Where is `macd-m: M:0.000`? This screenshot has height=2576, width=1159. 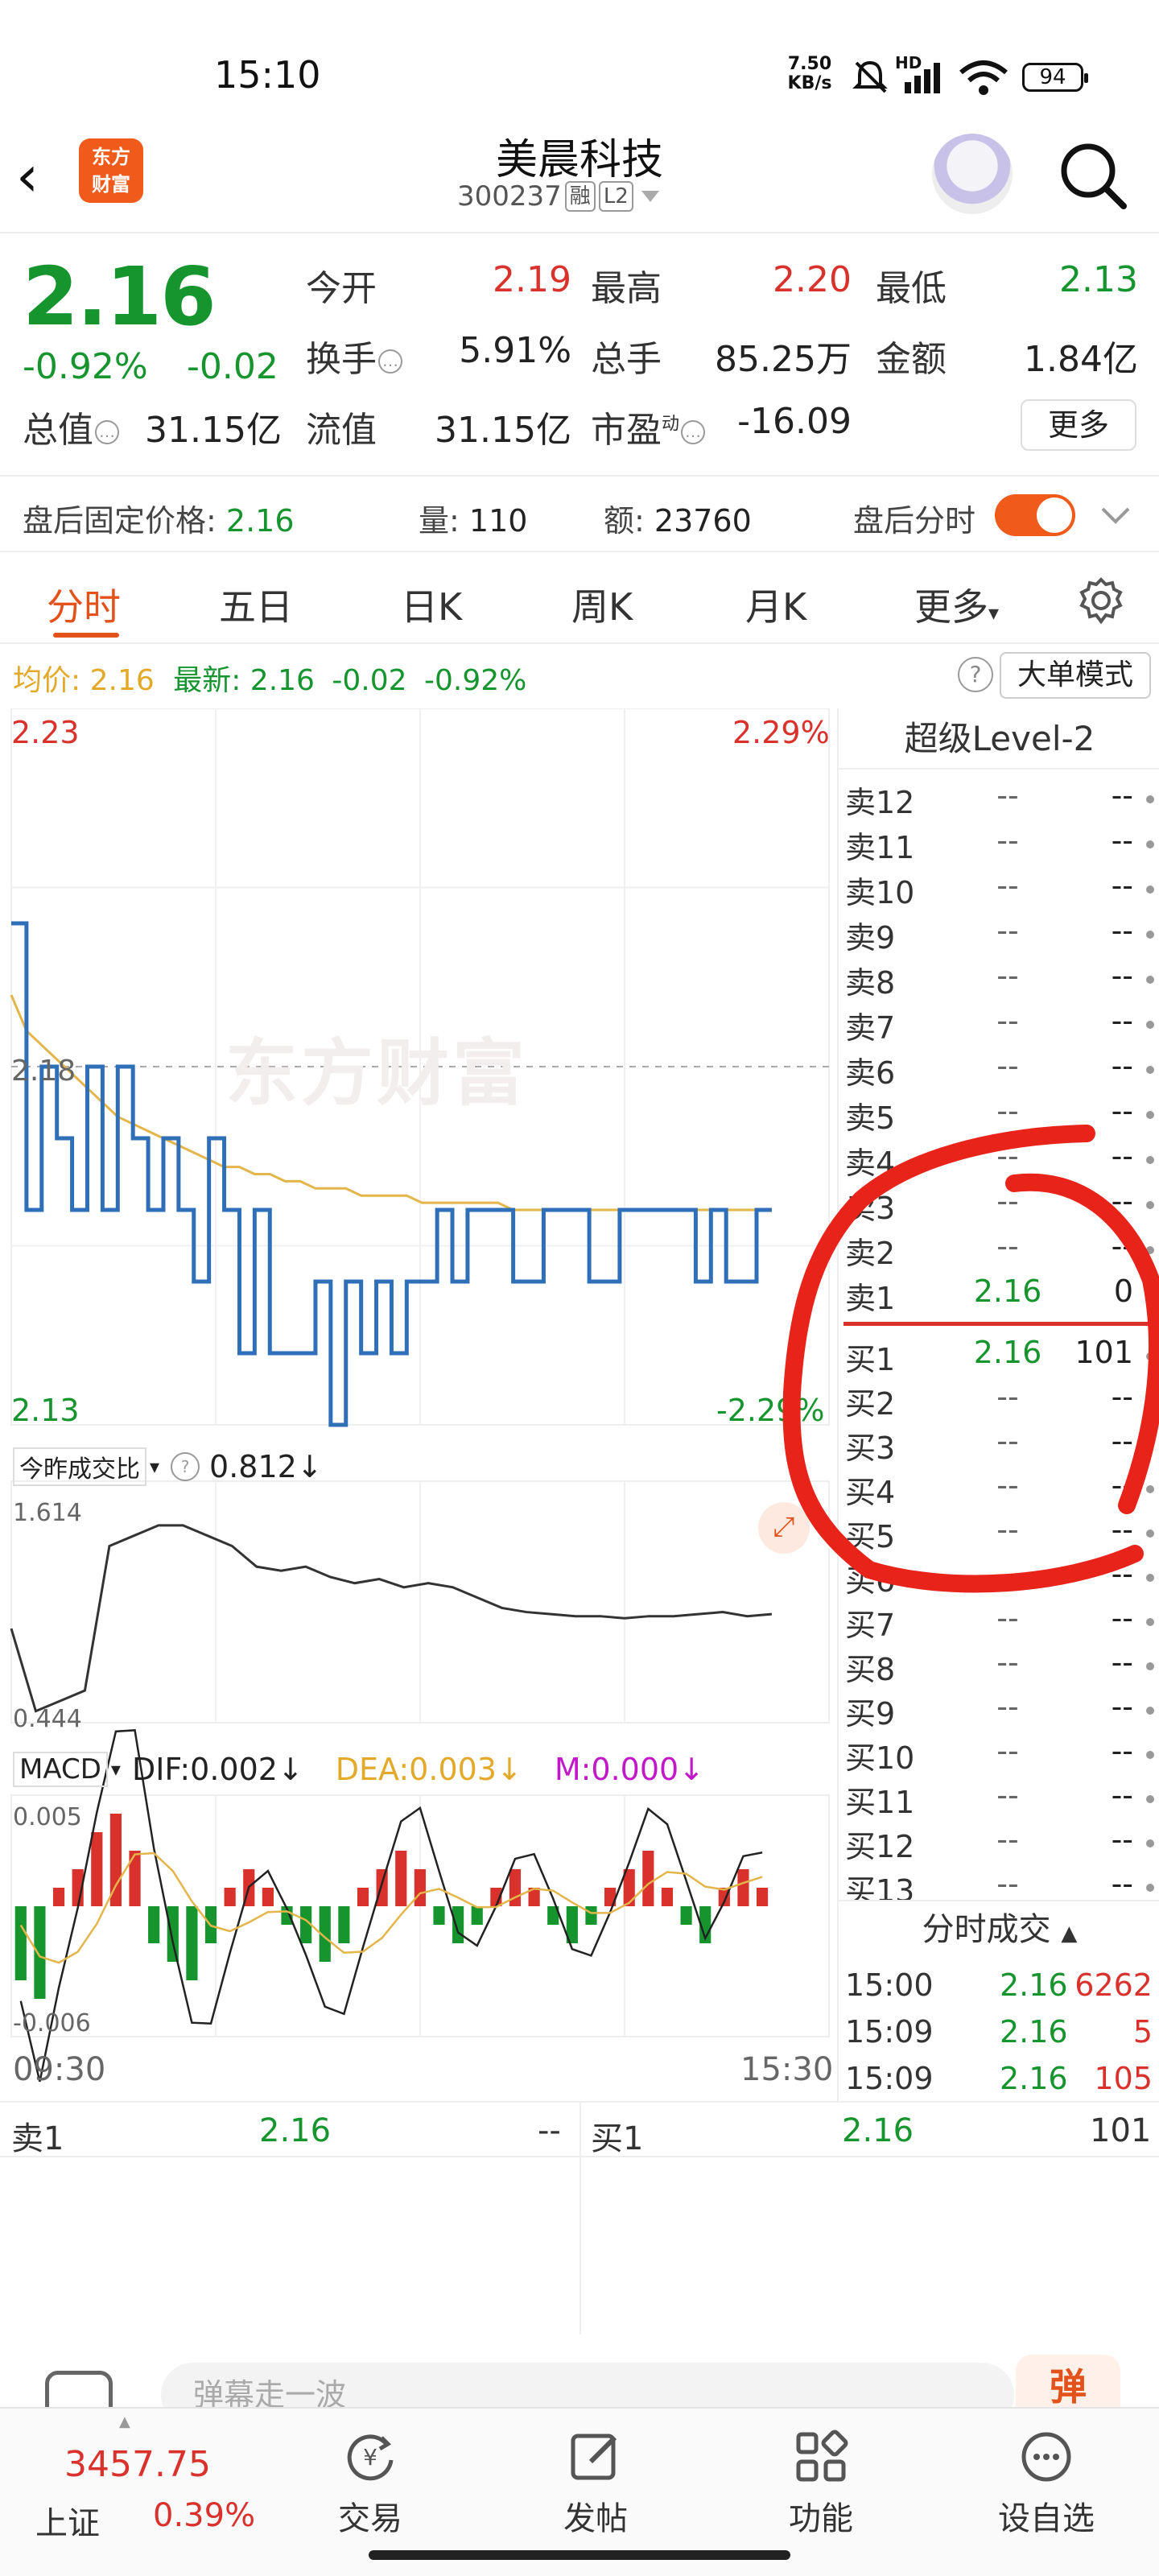
macd-m: M:0.000 is located at coordinates (616, 1770).